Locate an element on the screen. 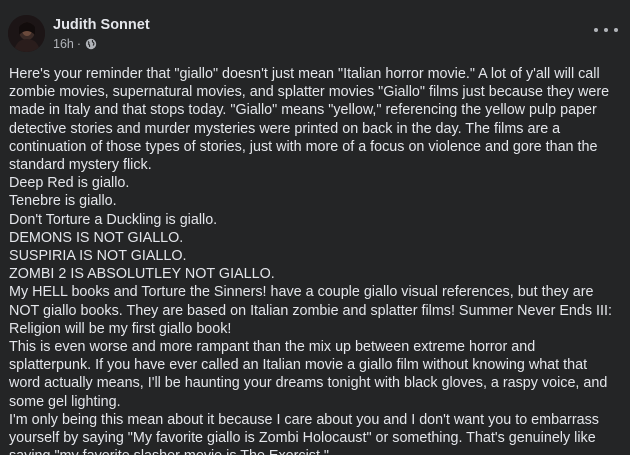 The width and height of the screenshot is (630, 455). post-meta: 16h · is located at coordinates (75, 44).